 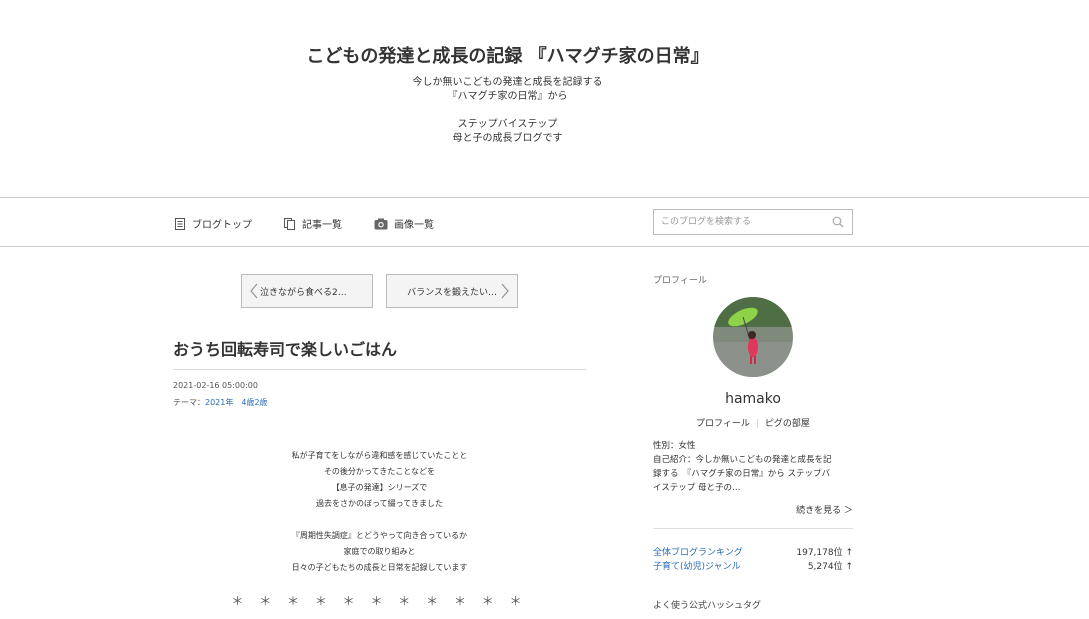 I want to click on blog-title: こどもの発達と成長の記録 『ハマグチ家の日常』, so click(x=507, y=55).